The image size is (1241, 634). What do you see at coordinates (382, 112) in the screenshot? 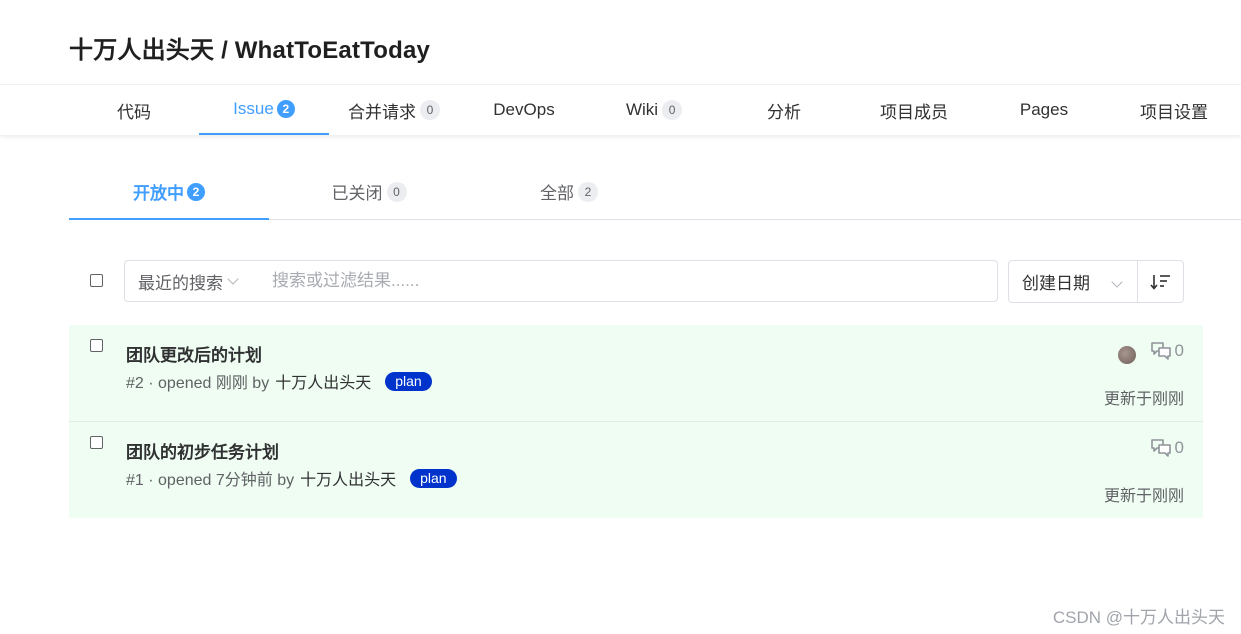
I see `nav-merge-requests-label: 合并请求` at bounding box center [382, 112].